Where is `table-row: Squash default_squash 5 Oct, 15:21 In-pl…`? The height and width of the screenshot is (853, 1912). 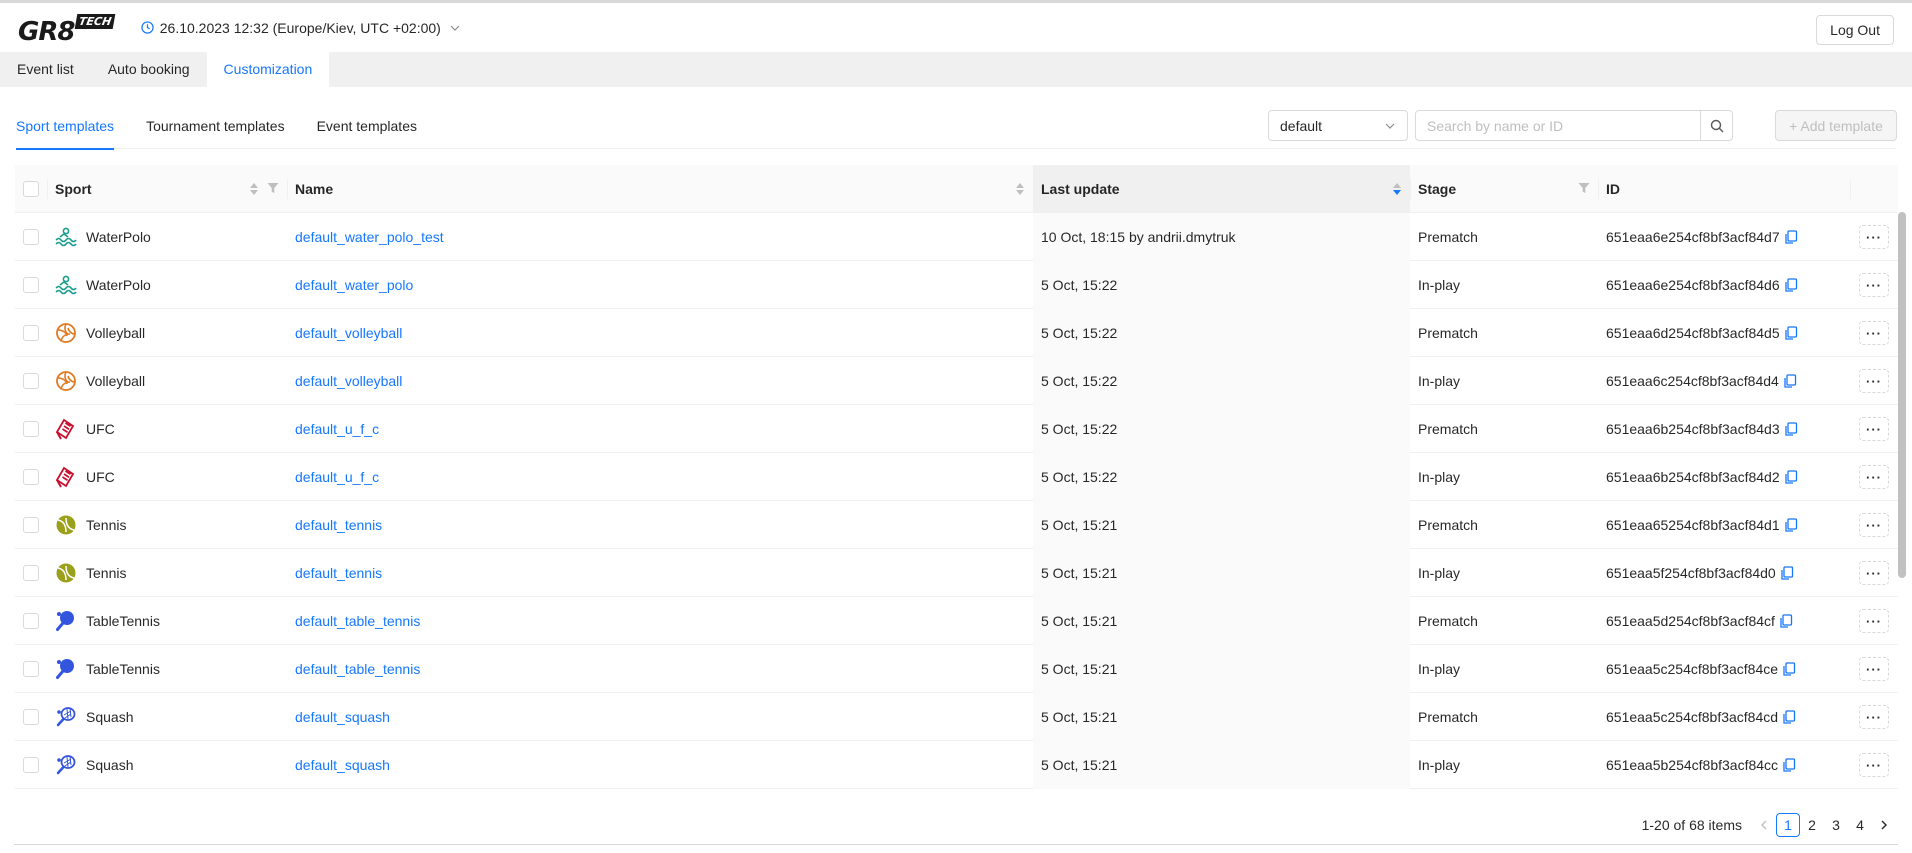 table-row: Squash default_squash 5 Oct, 15:21 In-pl… is located at coordinates (956, 765).